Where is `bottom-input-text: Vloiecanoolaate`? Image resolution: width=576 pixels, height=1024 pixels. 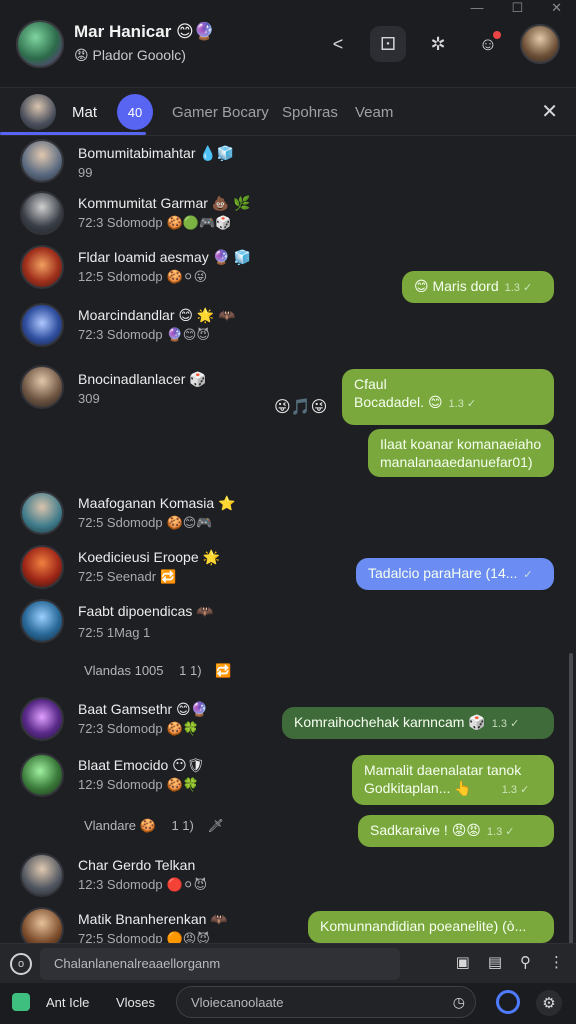 bottom-input-text: Vloiecanoolaate is located at coordinates (237, 1002).